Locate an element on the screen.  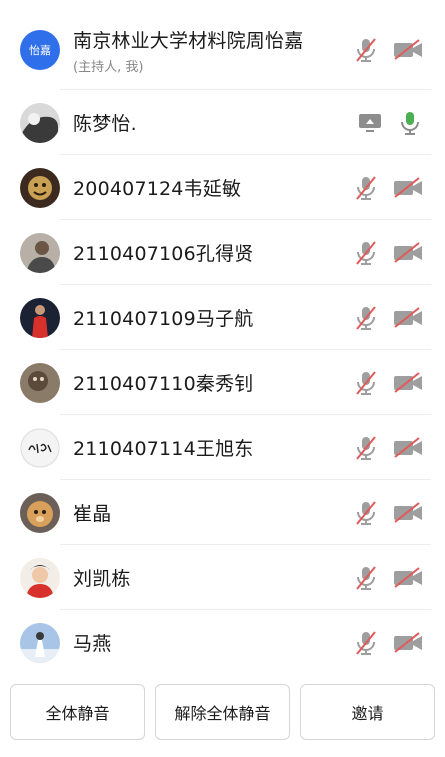
participant-row: 200407124韦延敏 is located at coordinates (222, 187).